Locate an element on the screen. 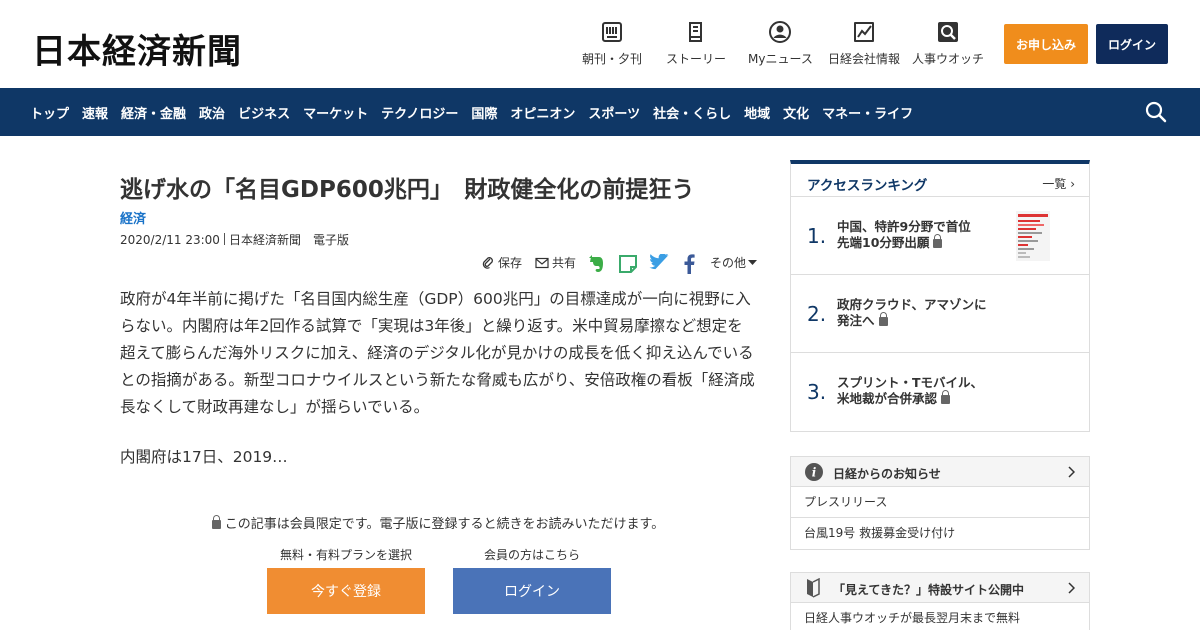  save-label: 保存 is located at coordinates (510, 263).